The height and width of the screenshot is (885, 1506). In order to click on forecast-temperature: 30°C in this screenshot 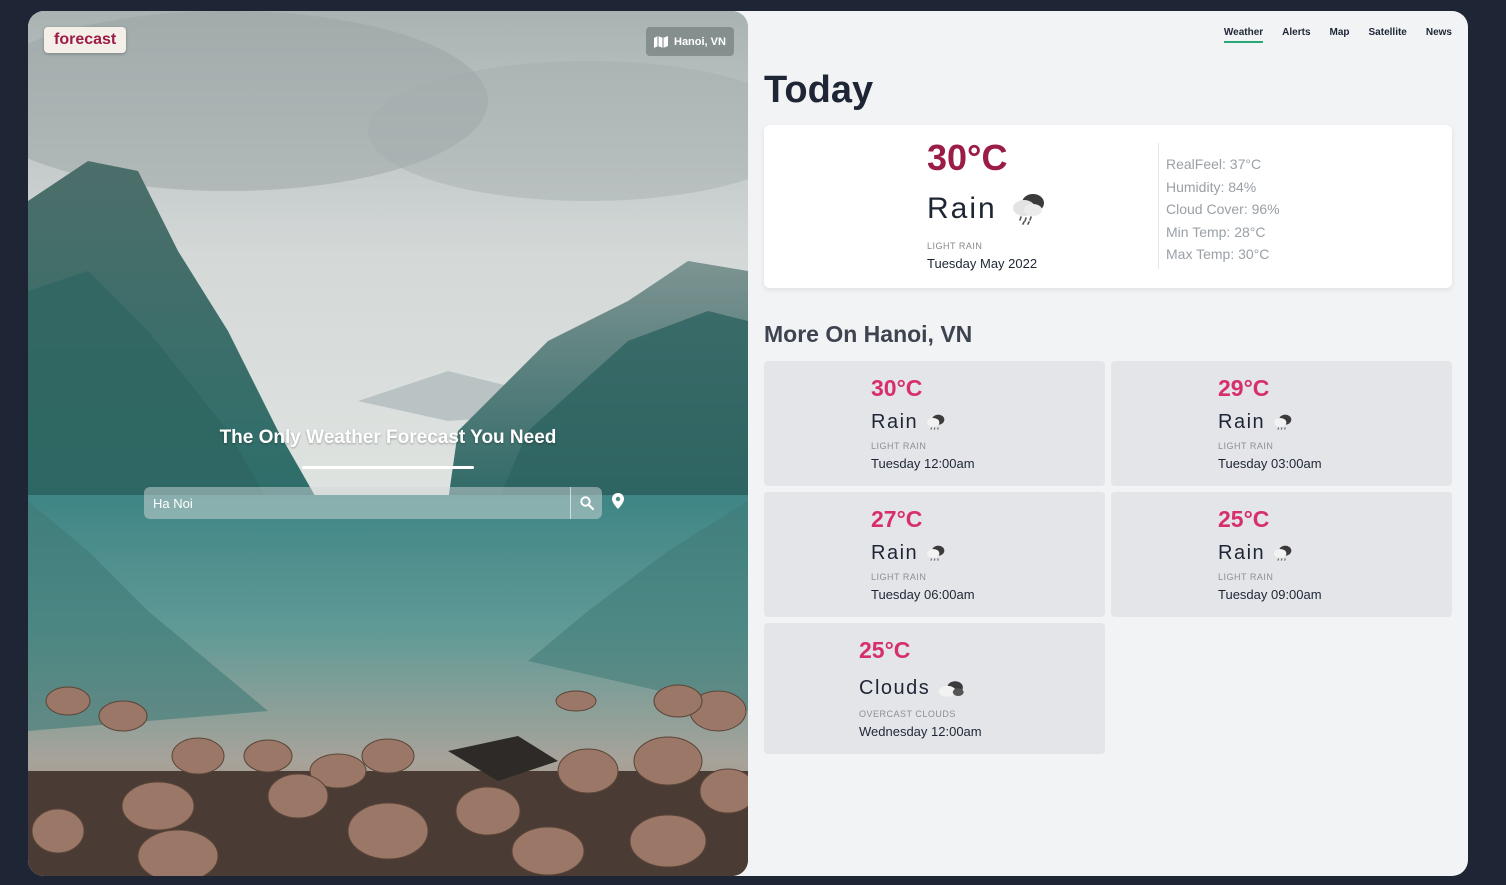, I will do `click(897, 388)`.